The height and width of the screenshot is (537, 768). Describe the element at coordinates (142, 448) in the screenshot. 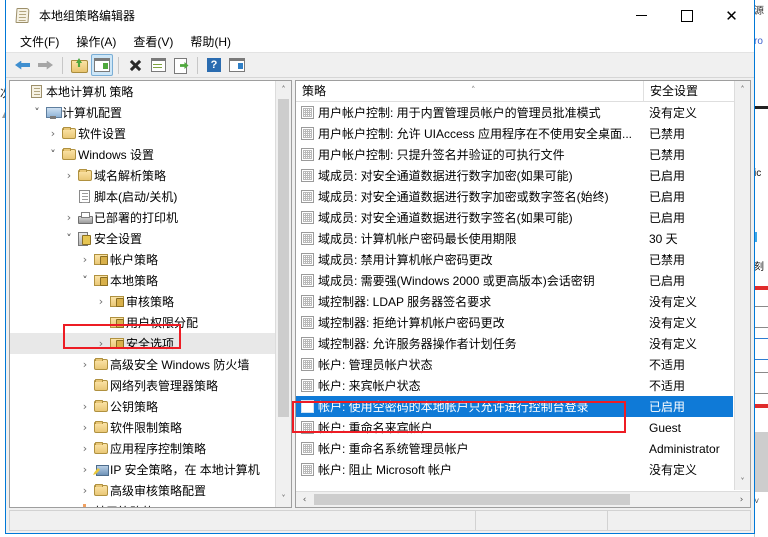

I see `tree-node-17: › 应用程序控制策略` at that location.